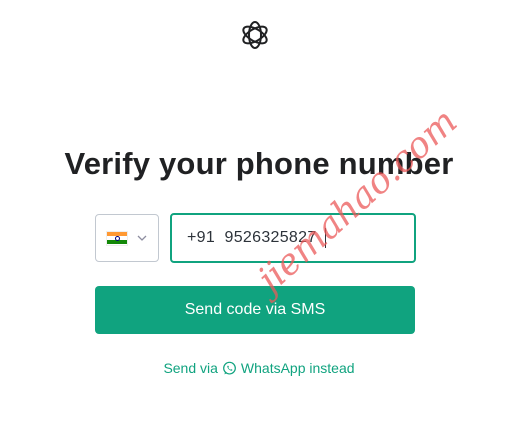  What do you see at coordinates (255, 35) in the screenshot?
I see `openai-logo-icon` at bounding box center [255, 35].